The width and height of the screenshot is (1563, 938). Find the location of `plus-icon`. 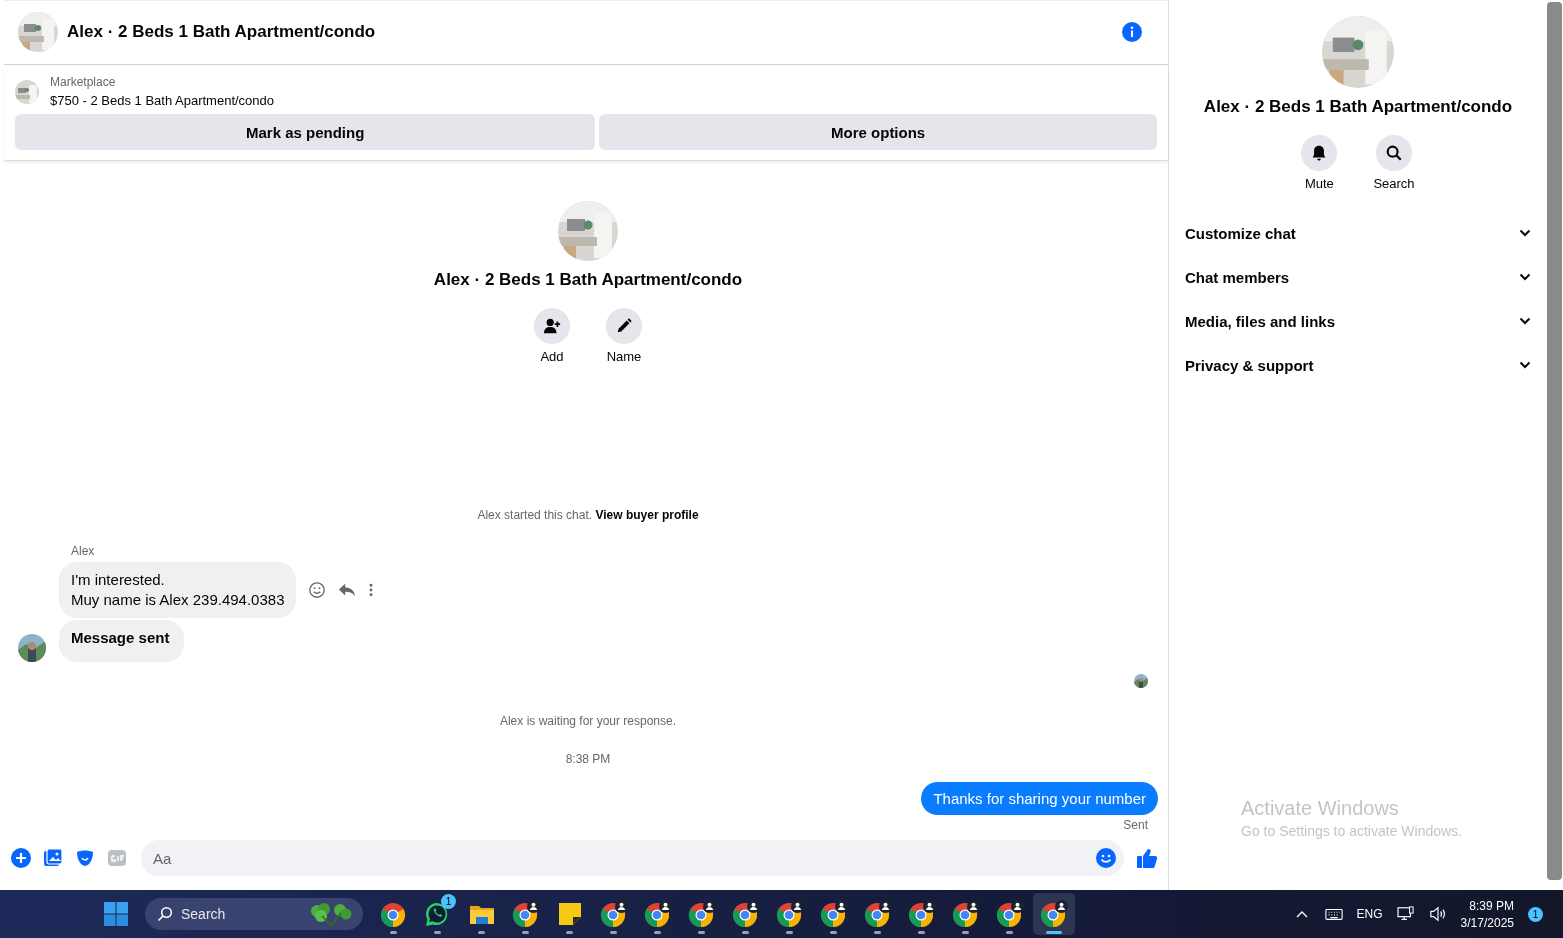

plus-icon is located at coordinates (21, 858).